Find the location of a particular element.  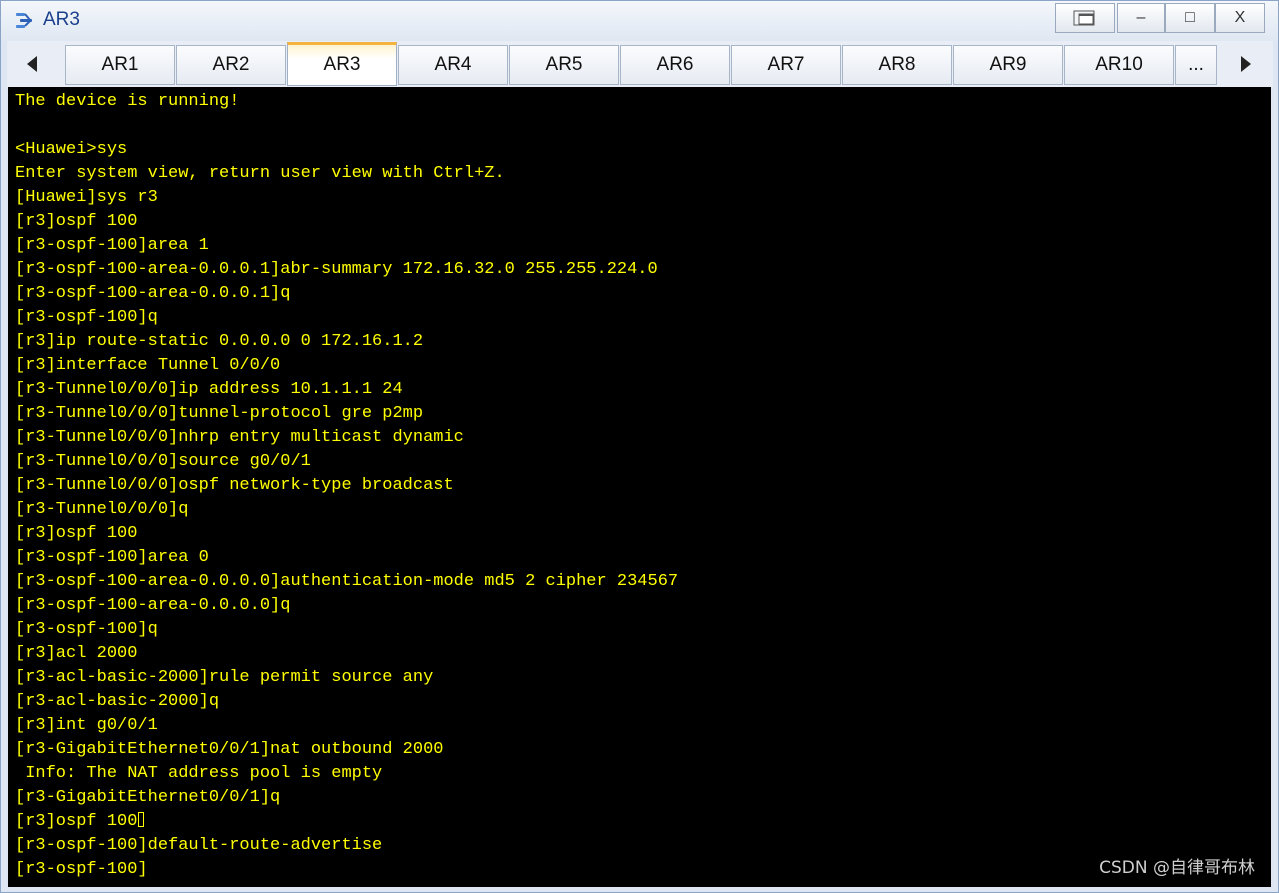

triangle-left-icon is located at coordinates (32, 64).